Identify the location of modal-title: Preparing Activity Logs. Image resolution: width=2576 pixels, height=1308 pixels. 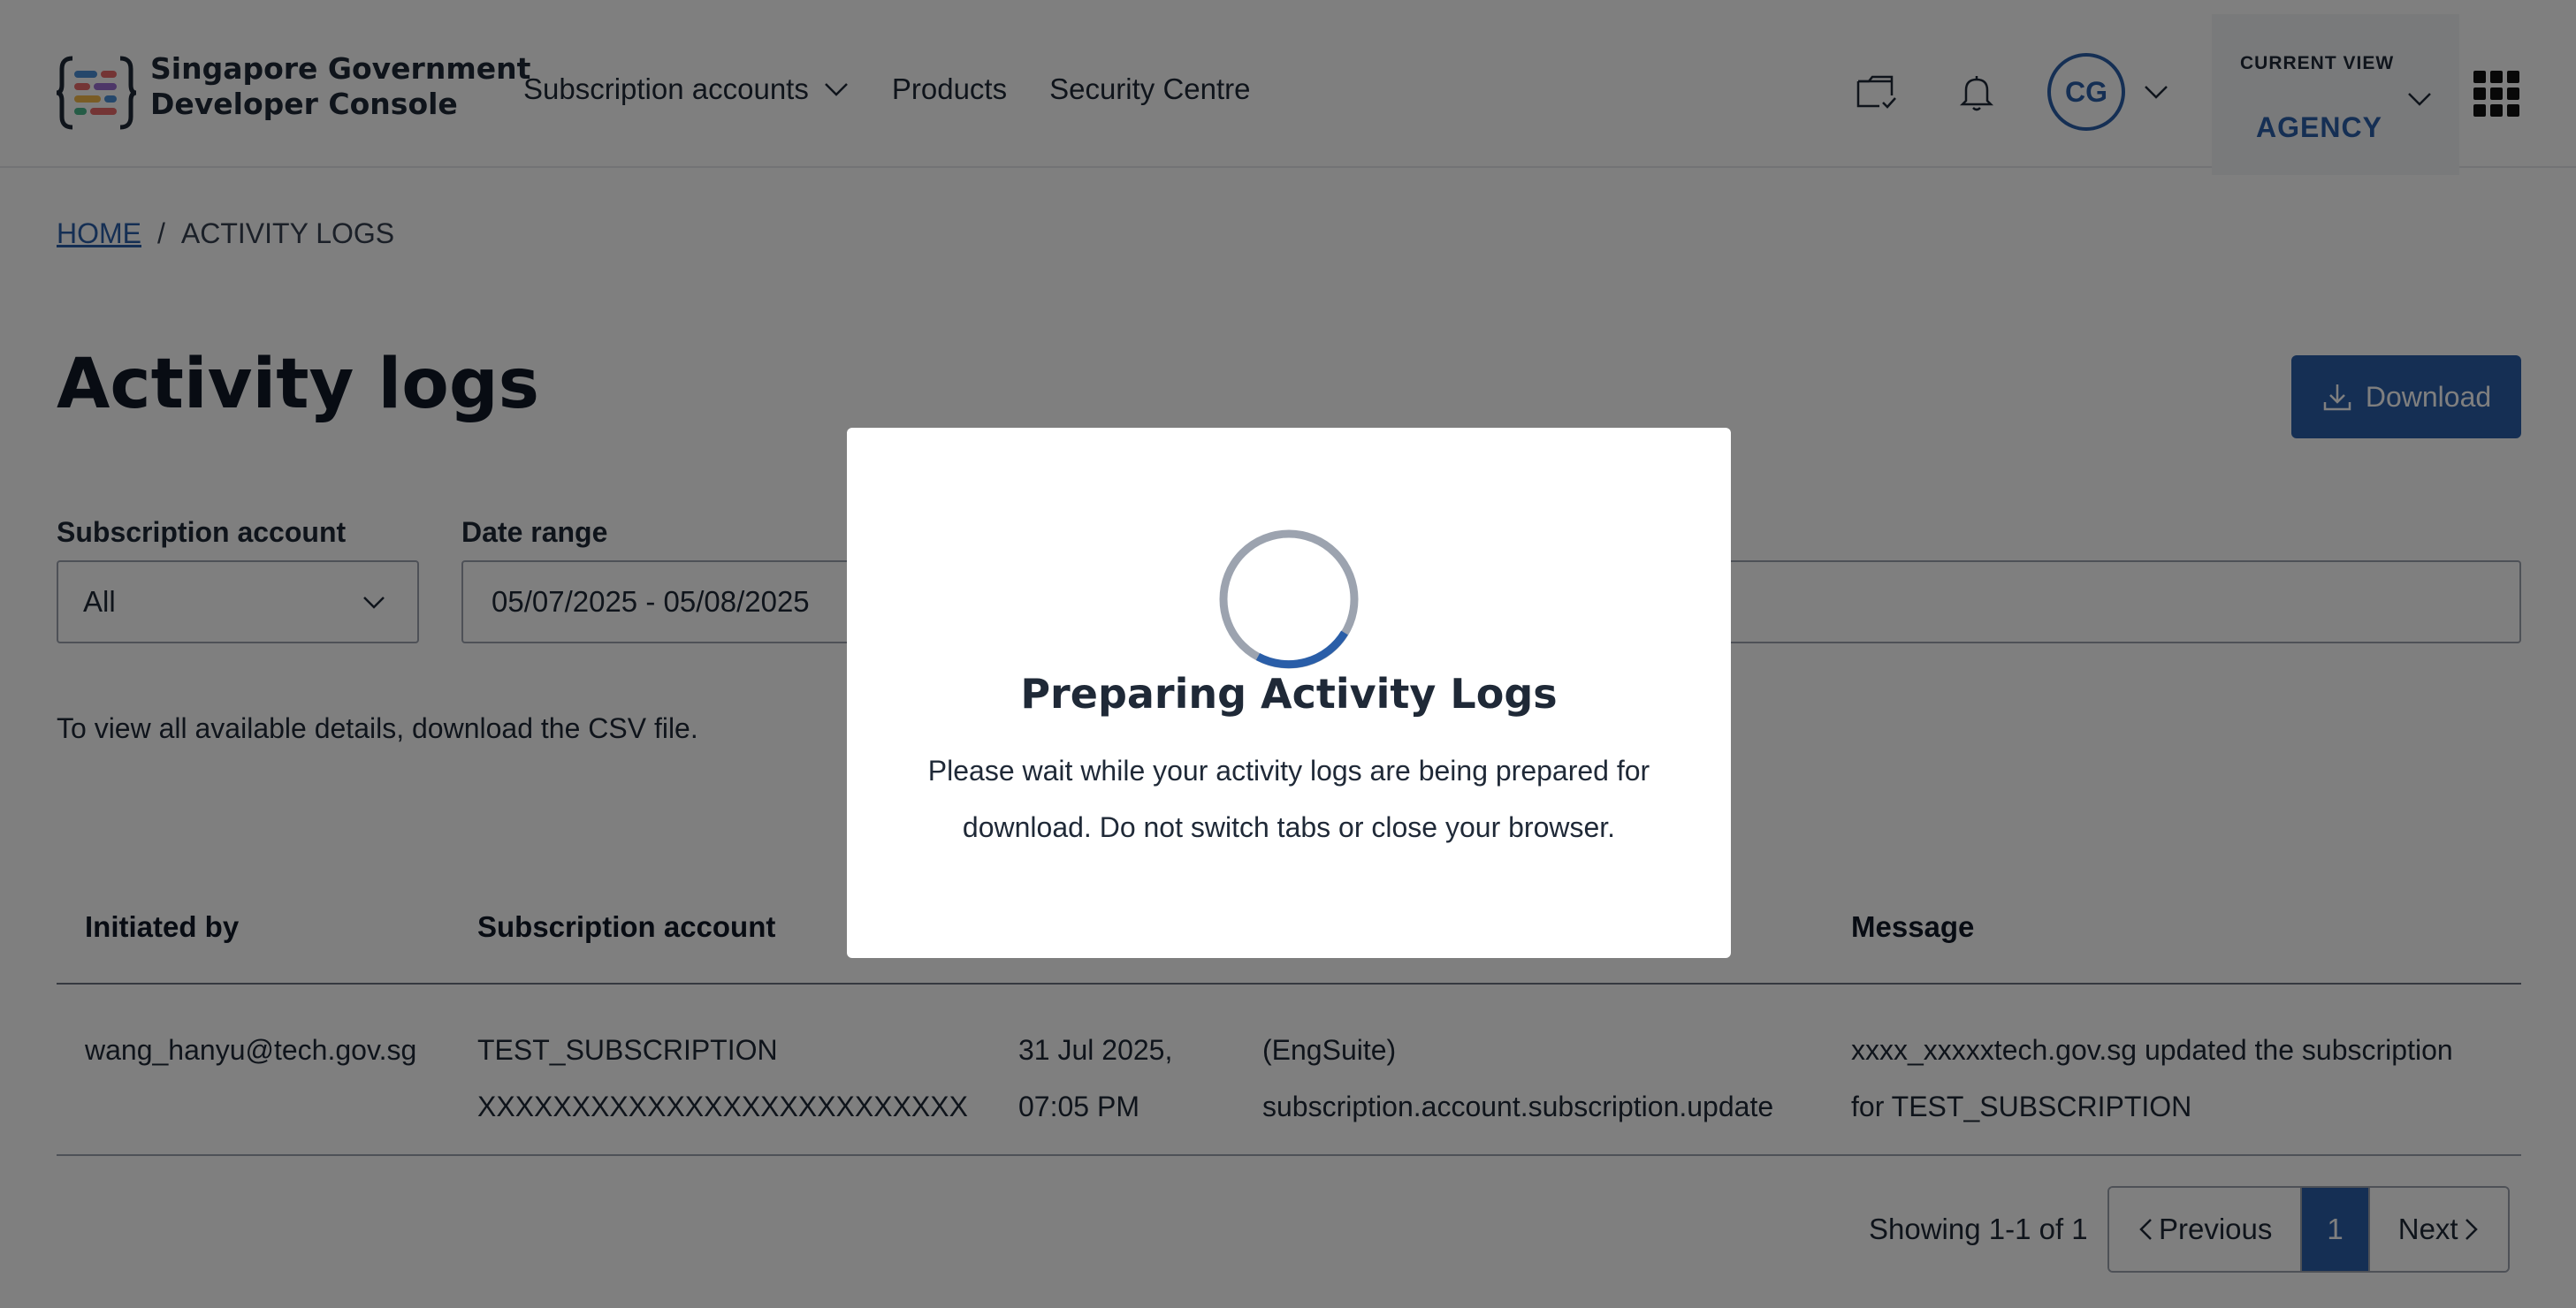
(1289, 694).